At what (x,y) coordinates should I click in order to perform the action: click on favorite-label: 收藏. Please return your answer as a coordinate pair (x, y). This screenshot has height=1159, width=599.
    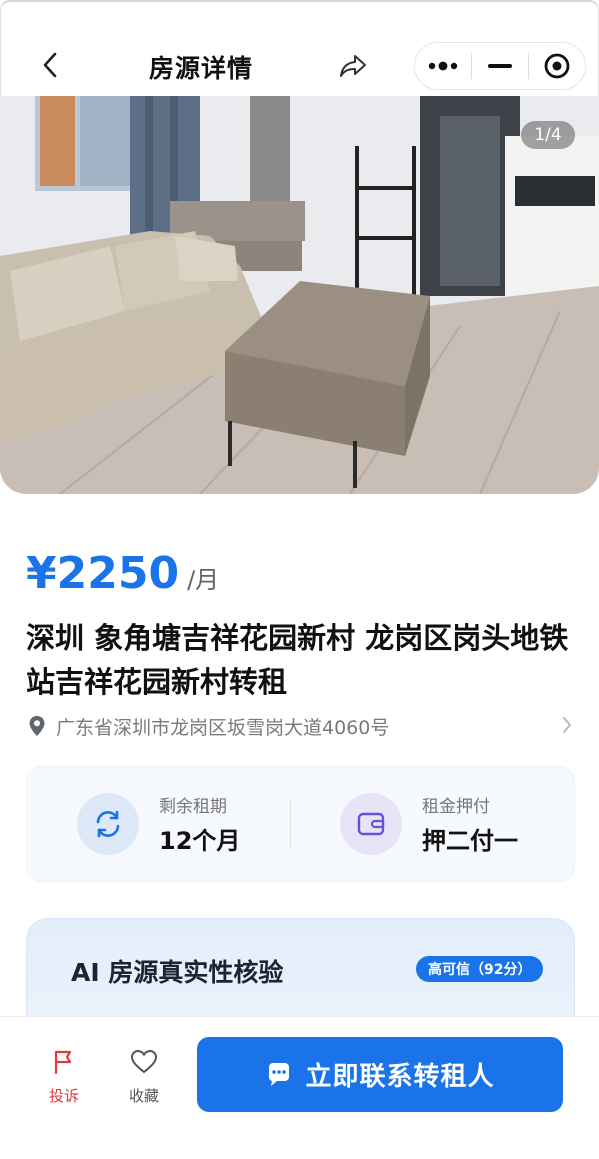
    Looking at the image, I should click on (143, 1096).